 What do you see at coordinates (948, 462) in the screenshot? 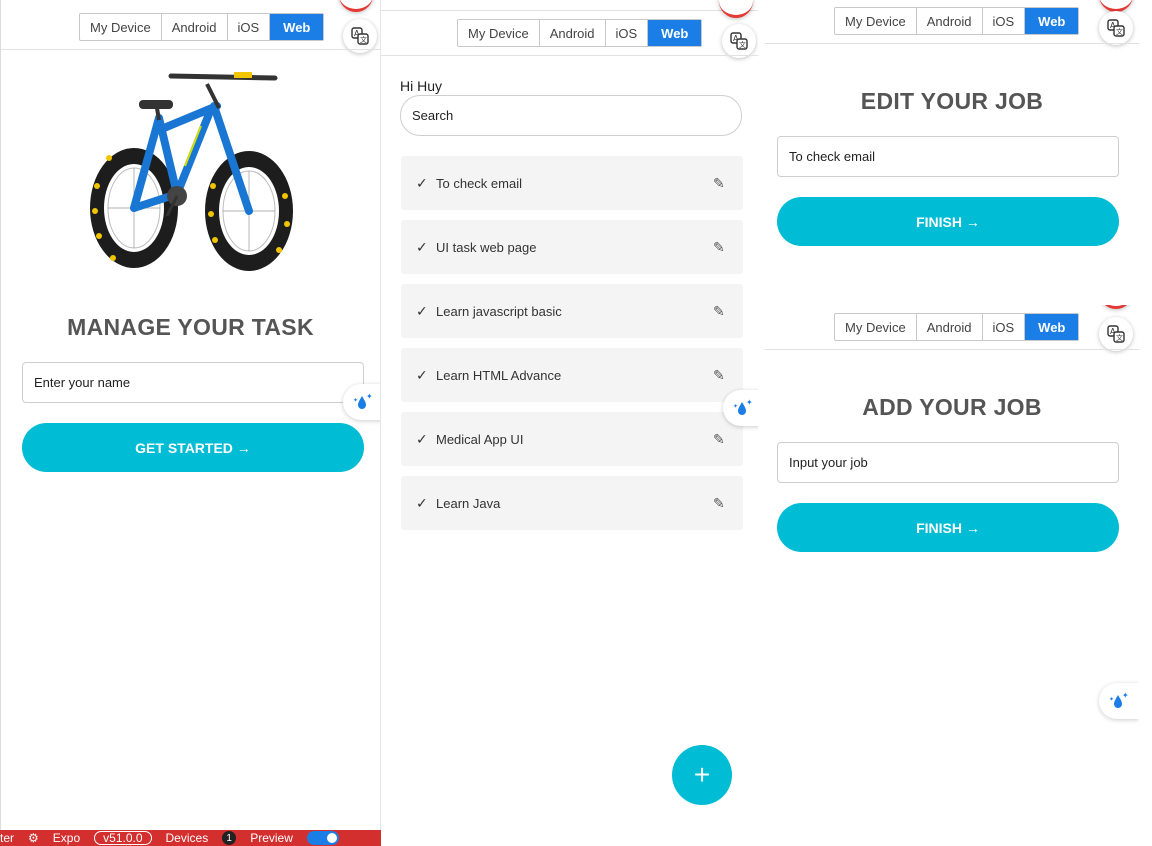
I see `job-input: Input your job` at bounding box center [948, 462].